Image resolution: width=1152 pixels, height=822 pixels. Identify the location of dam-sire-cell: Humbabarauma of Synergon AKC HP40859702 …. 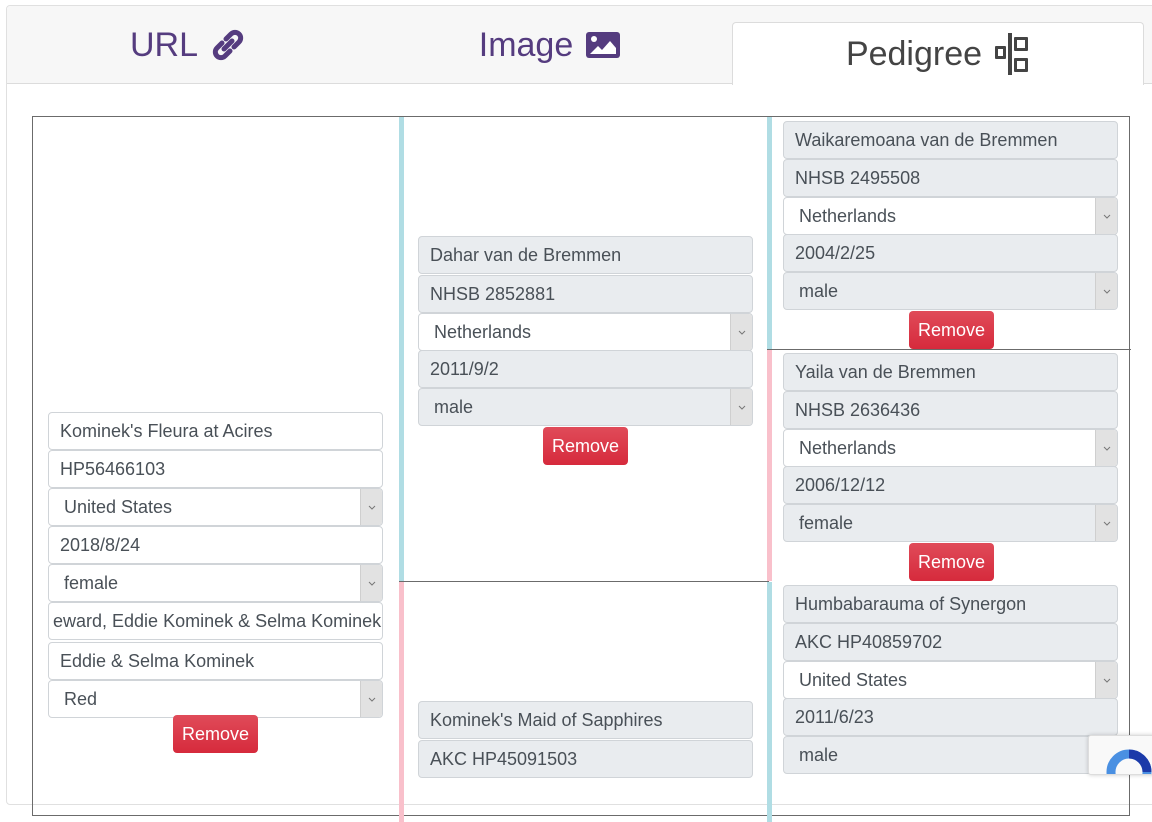
(949, 702).